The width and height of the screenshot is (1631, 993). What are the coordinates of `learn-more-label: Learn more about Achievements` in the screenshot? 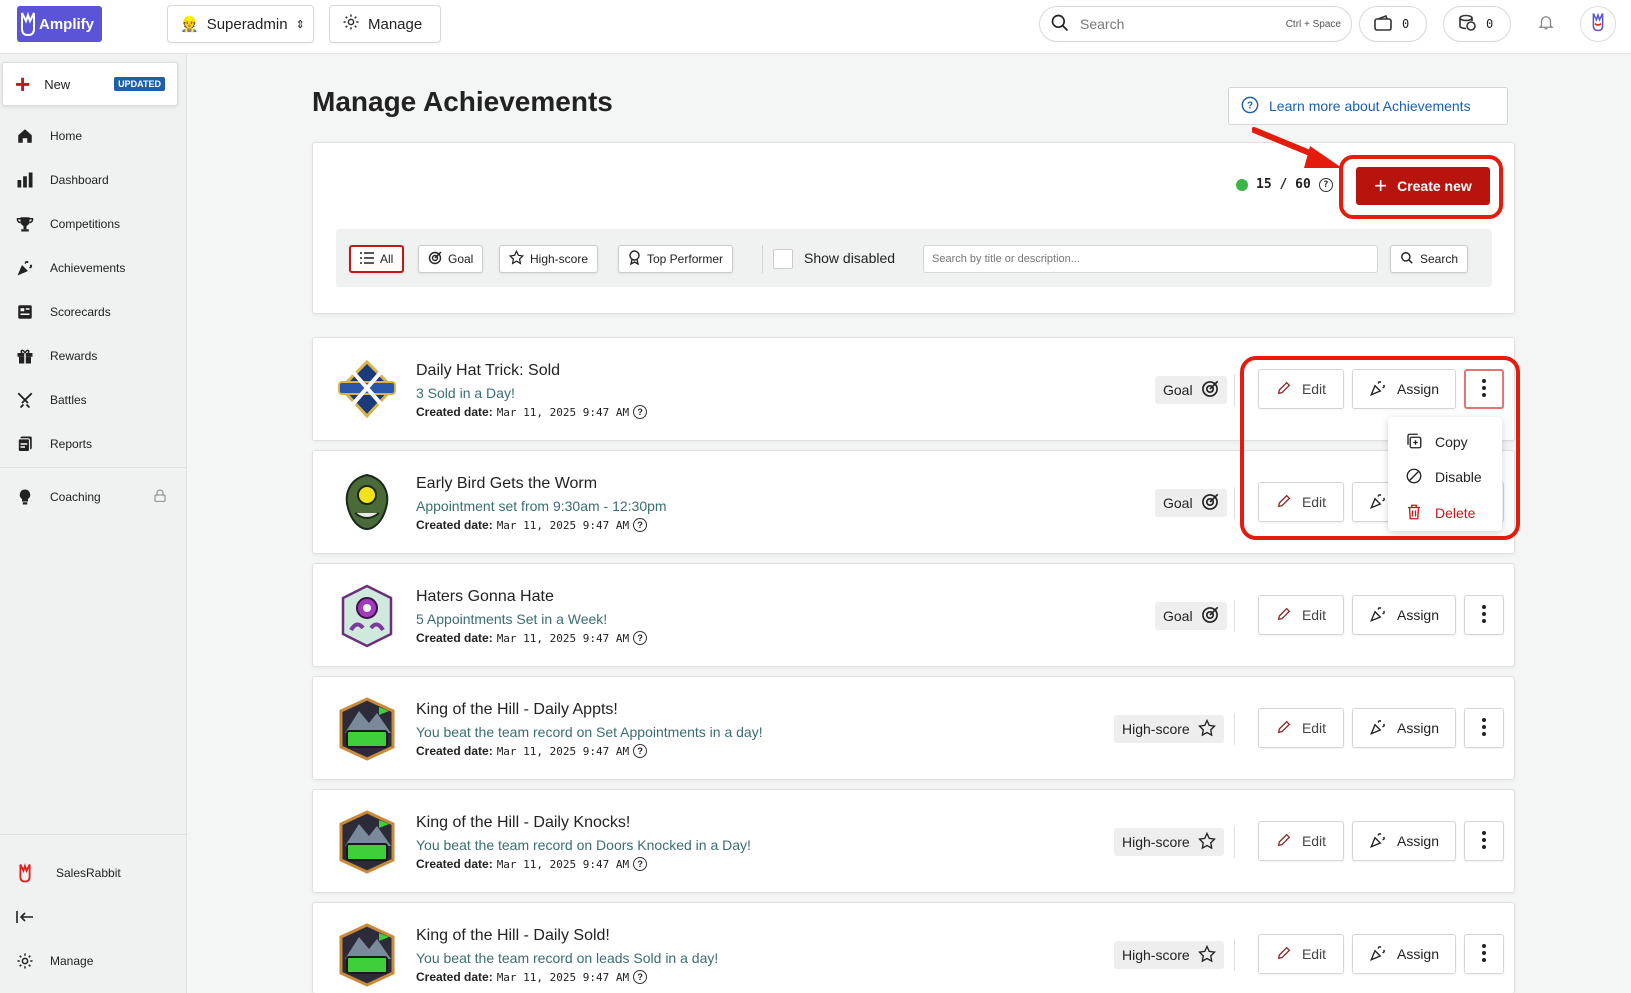 It's located at (1370, 106).